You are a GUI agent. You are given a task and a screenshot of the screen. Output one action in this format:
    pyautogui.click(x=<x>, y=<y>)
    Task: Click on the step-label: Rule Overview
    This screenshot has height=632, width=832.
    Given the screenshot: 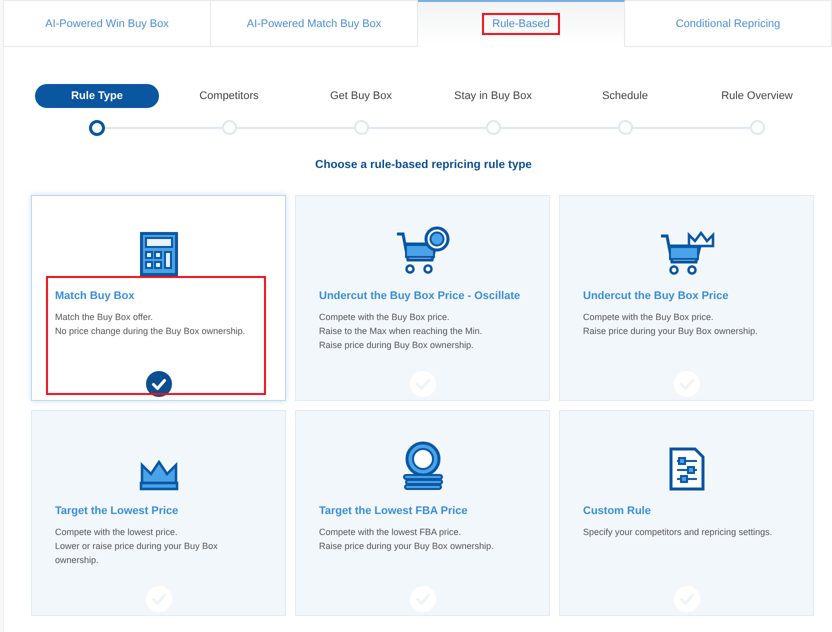 What is the action you would take?
    pyautogui.click(x=757, y=96)
    